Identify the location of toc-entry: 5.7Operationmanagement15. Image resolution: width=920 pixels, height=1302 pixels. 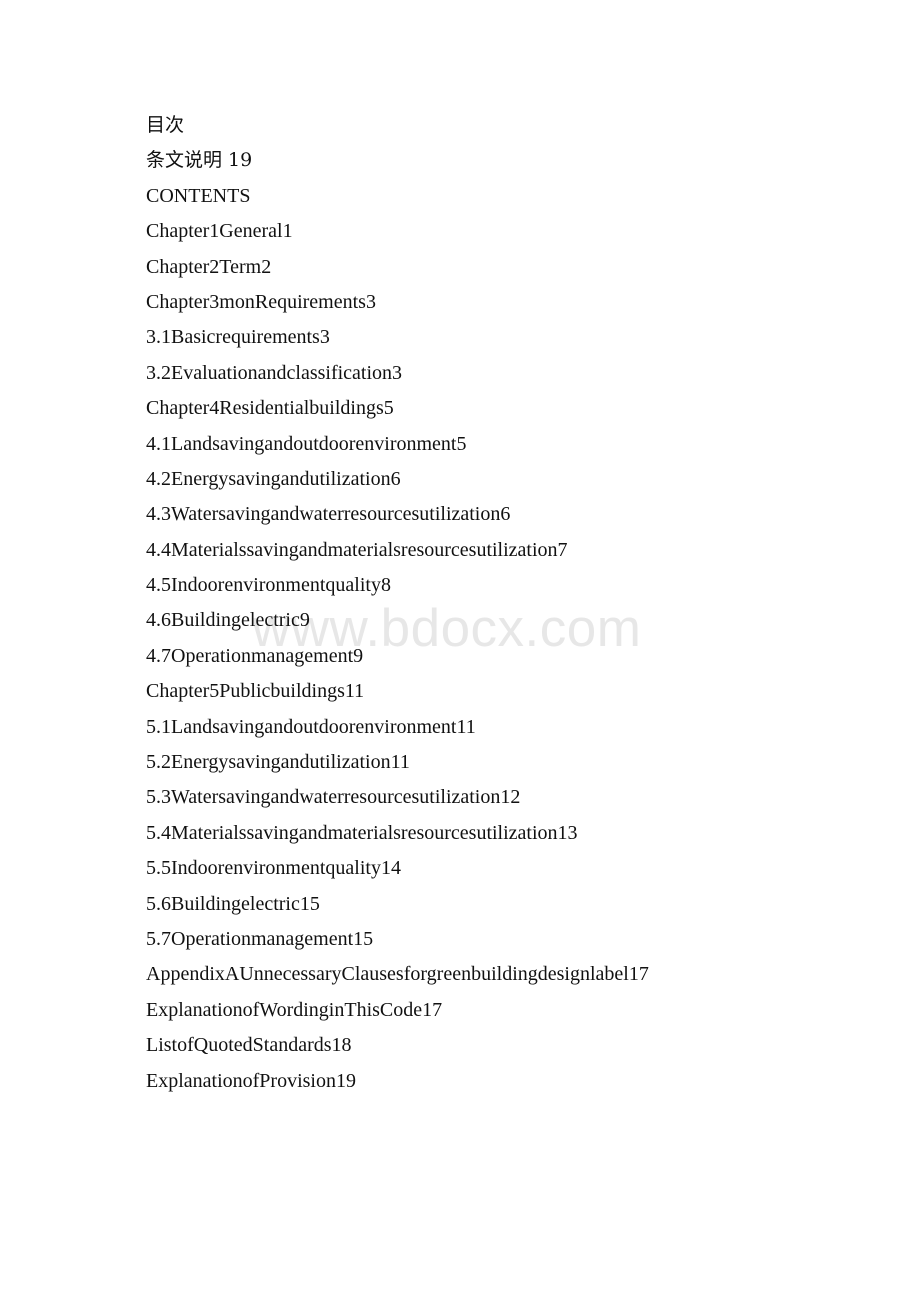
(260, 938).